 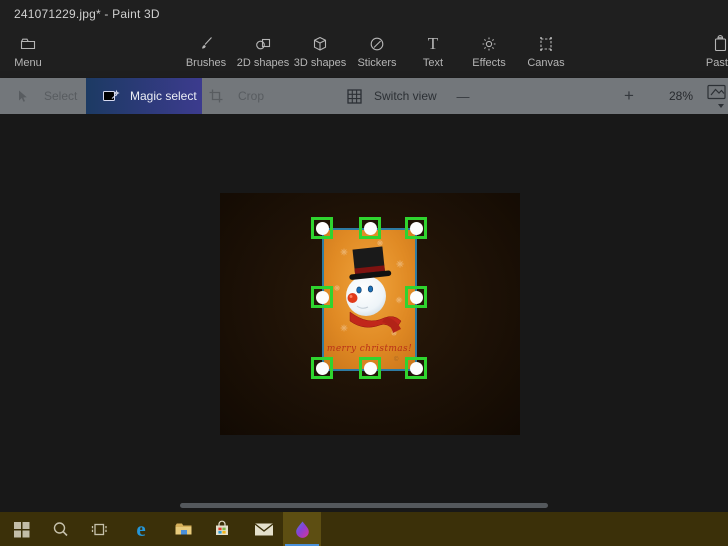 I want to click on text-label: Text, so click(x=433, y=63).